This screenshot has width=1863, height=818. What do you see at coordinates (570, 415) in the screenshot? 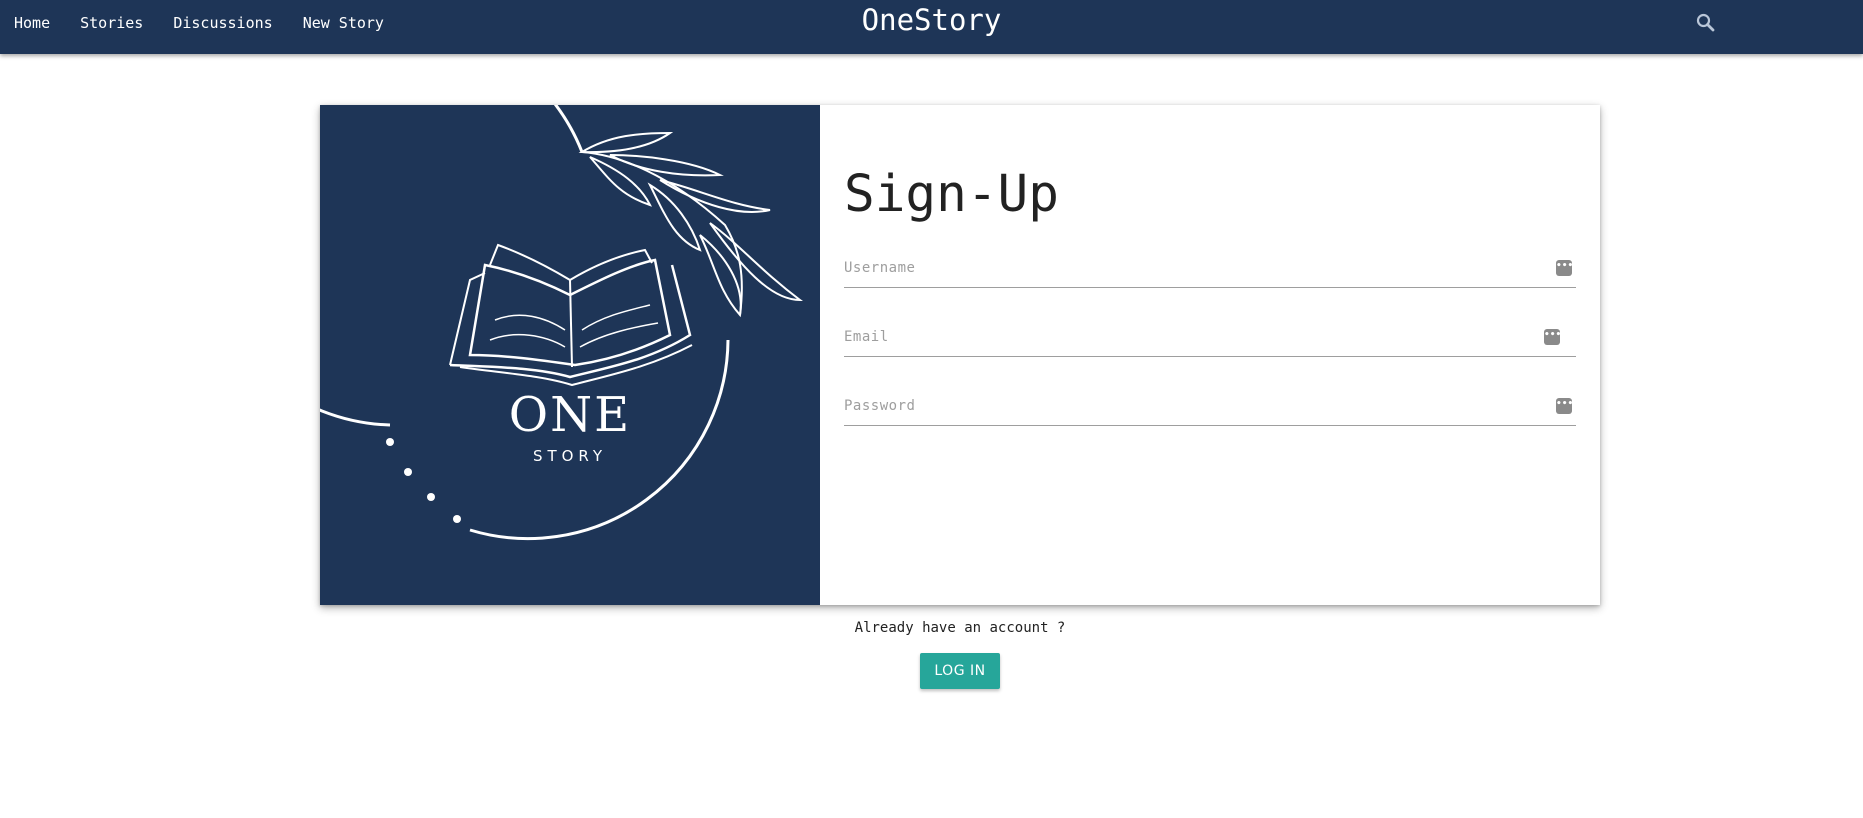
I see `logo-one-text: ONE` at bounding box center [570, 415].